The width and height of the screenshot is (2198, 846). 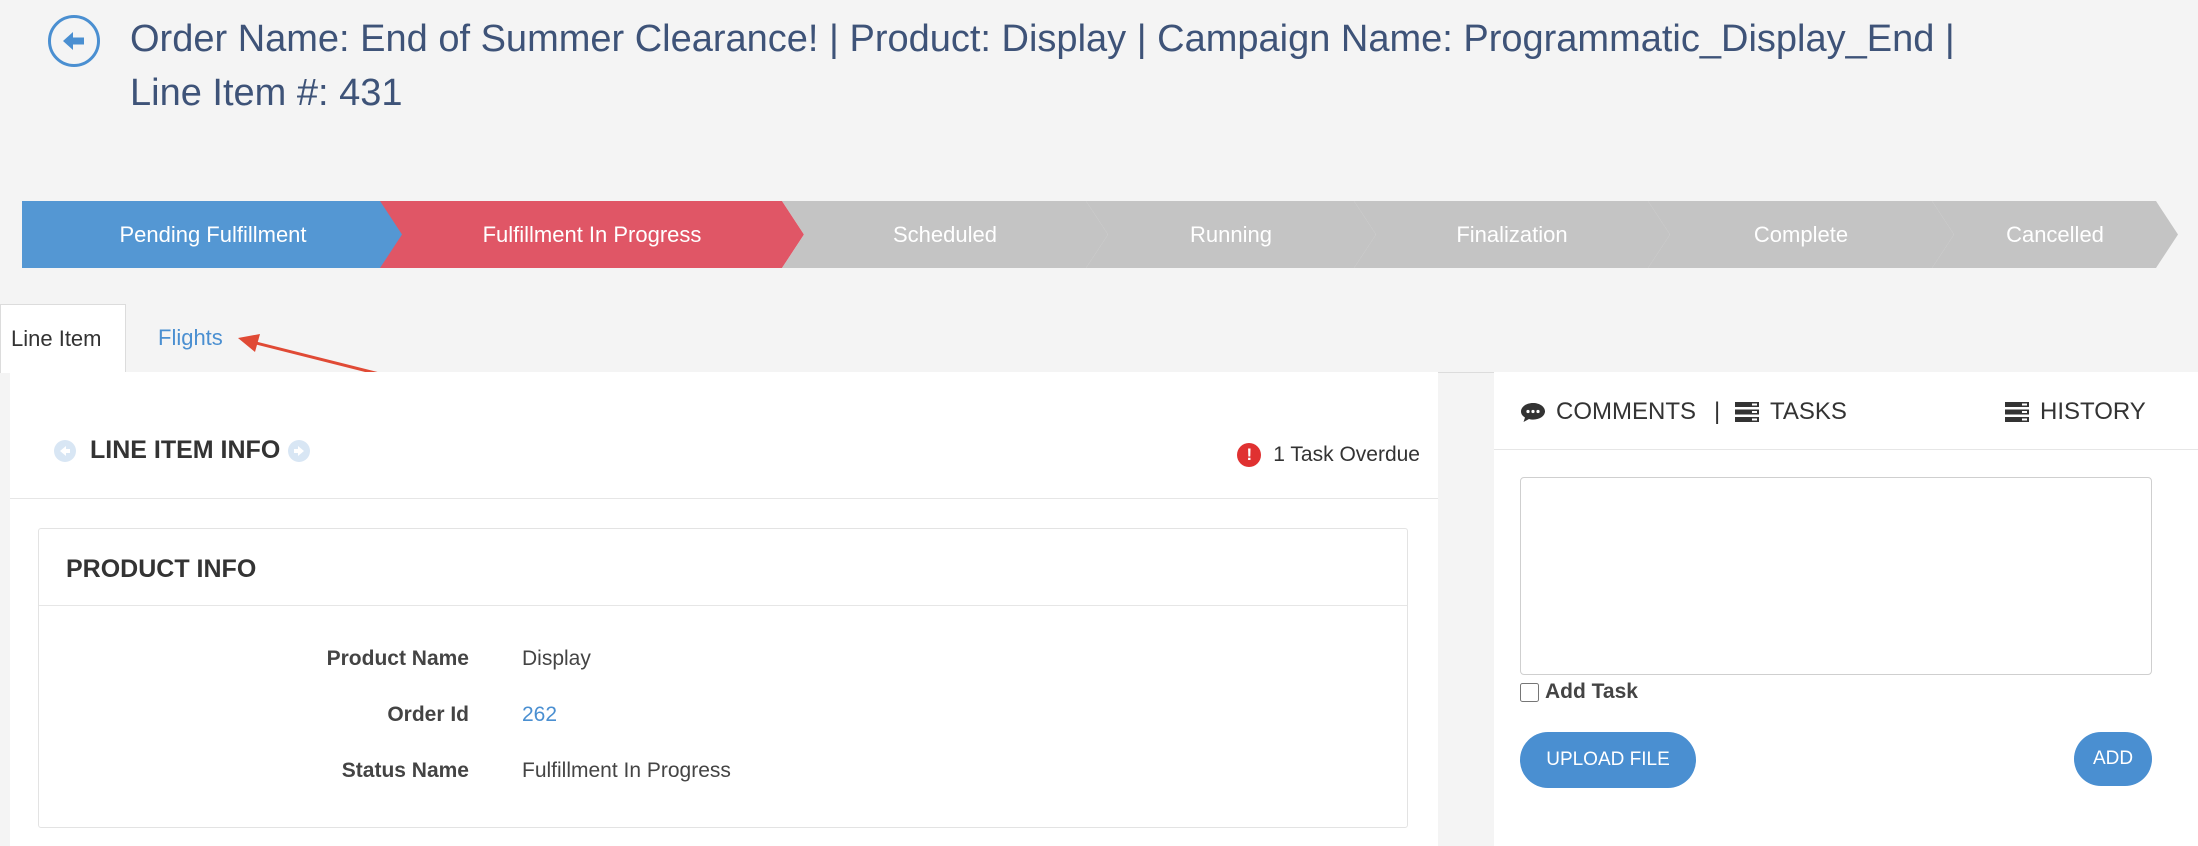 What do you see at coordinates (397, 658) in the screenshot?
I see `field-label: Product Name` at bounding box center [397, 658].